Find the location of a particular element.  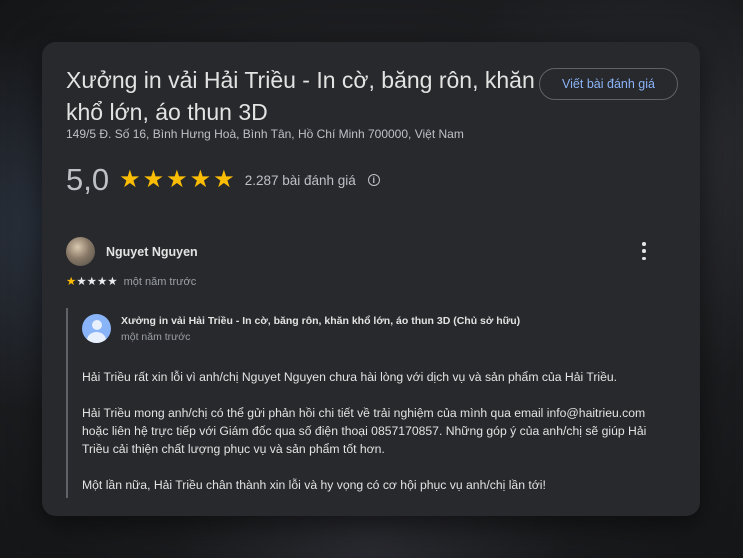

rating-summary: 5,0 ★ ★ ★ ★ ★ 2.287 bài đánh giá i is located at coordinates (223, 180).